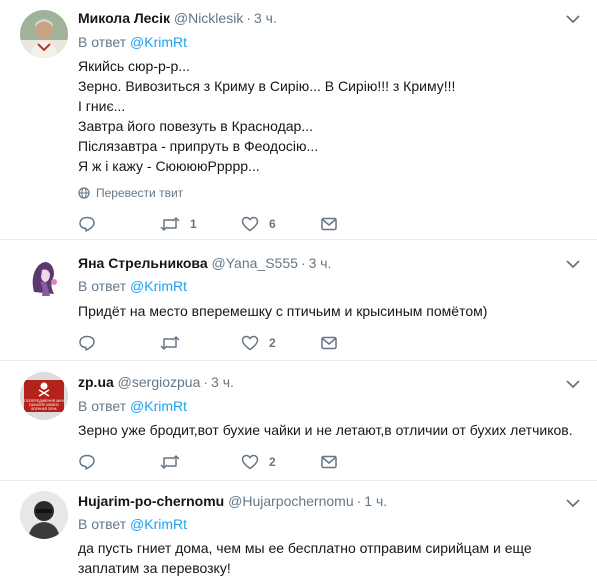 The height and width of the screenshot is (587, 597). Describe the element at coordinates (151, 501) in the screenshot. I see `display-name: Hujarim-po-chernomu` at that location.